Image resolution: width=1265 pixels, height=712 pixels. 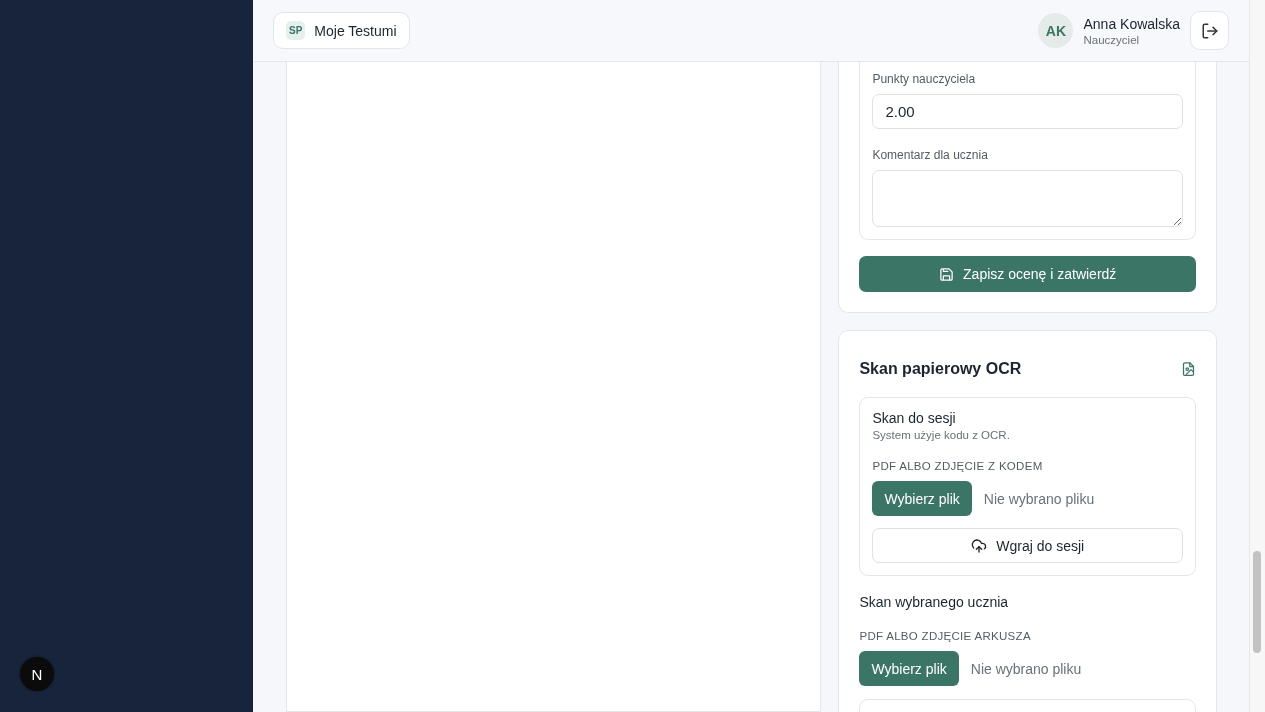 I want to click on file-image-icon, so click(x=1188, y=369).